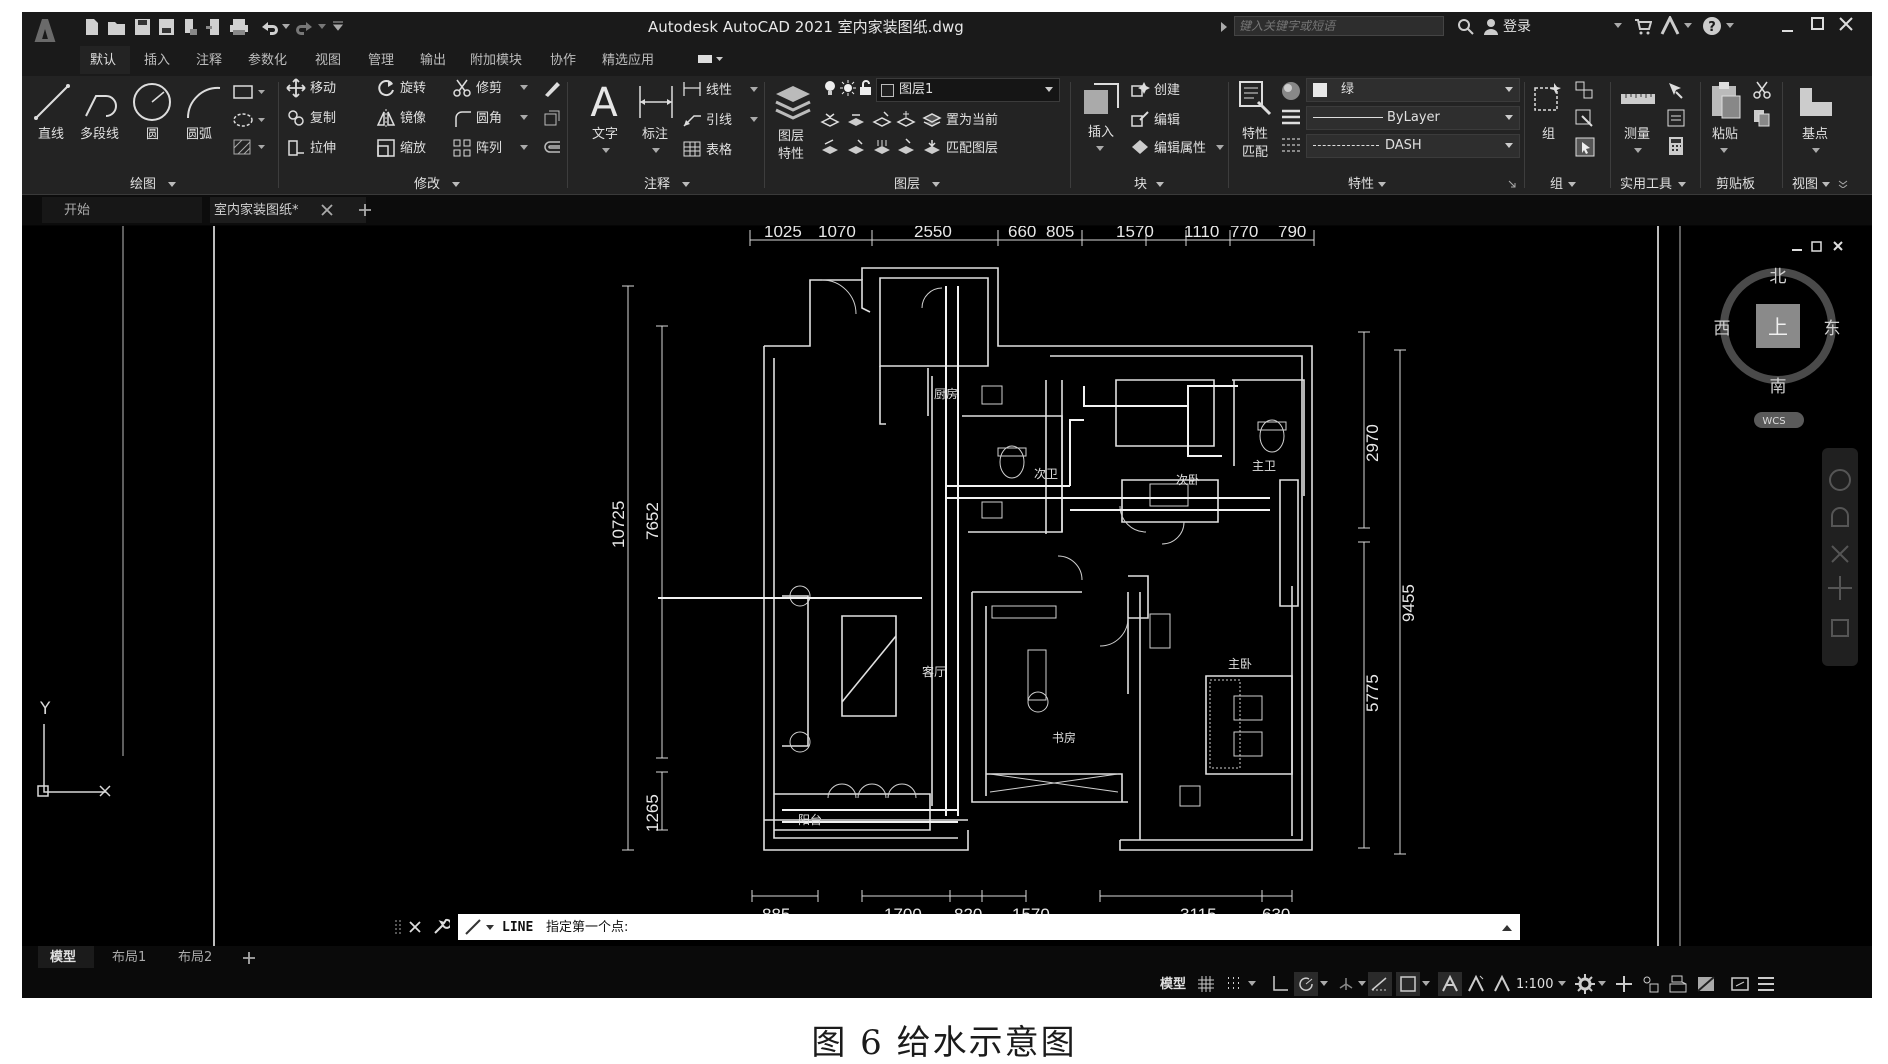  Describe the element at coordinates (157, 60) in the screenshot. I see `tab-insert: 插入` at that location.